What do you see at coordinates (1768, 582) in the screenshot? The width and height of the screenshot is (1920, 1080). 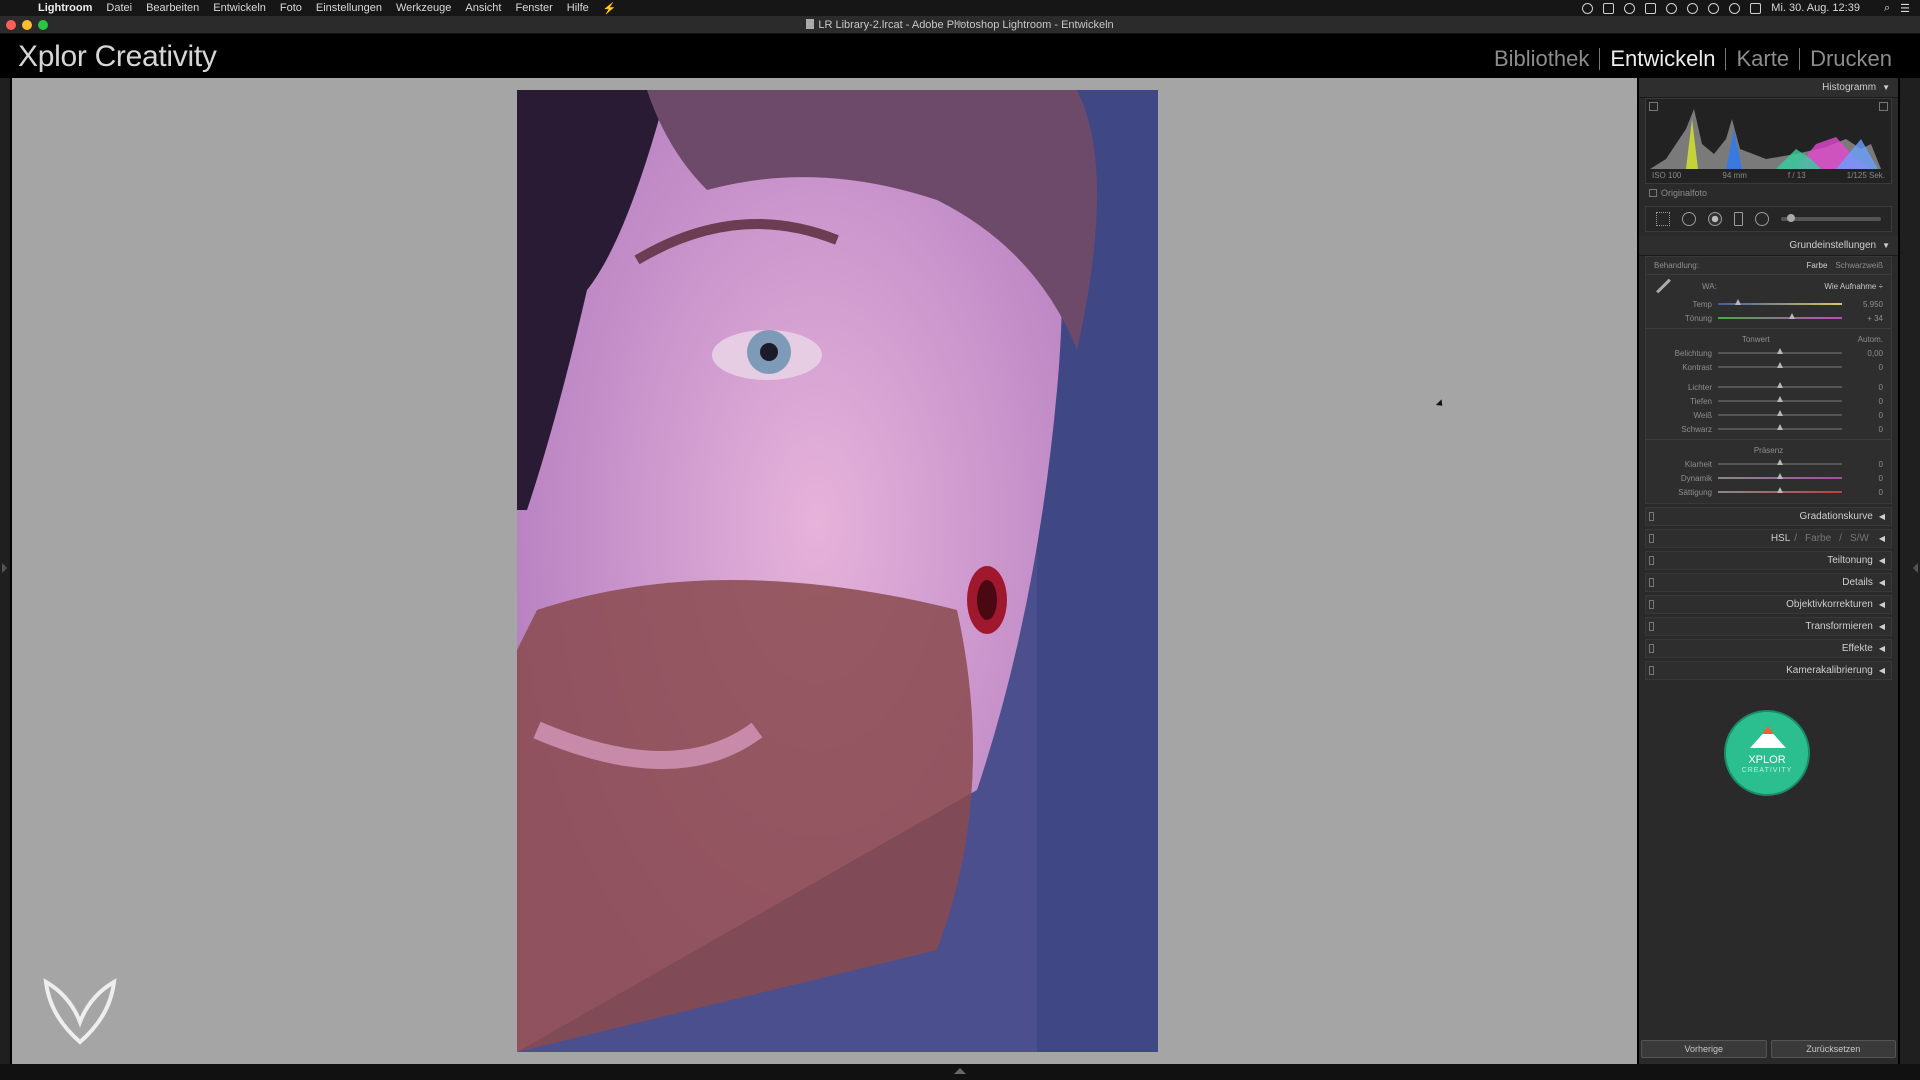 I see `detail-panel: Details ◀` at bounding box center [1768, 582].